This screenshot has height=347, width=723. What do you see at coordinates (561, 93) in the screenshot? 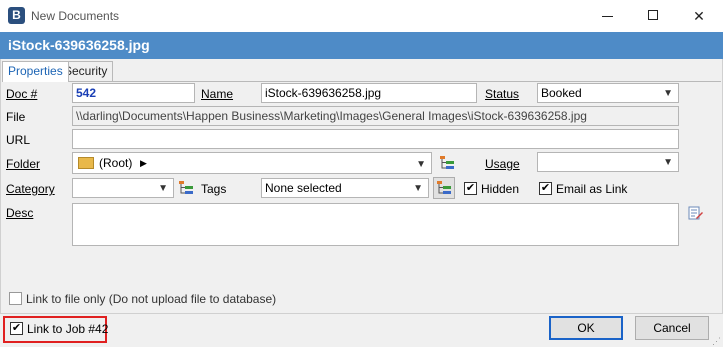
I see `status-value: Booked` at bounding box center [561, 93].